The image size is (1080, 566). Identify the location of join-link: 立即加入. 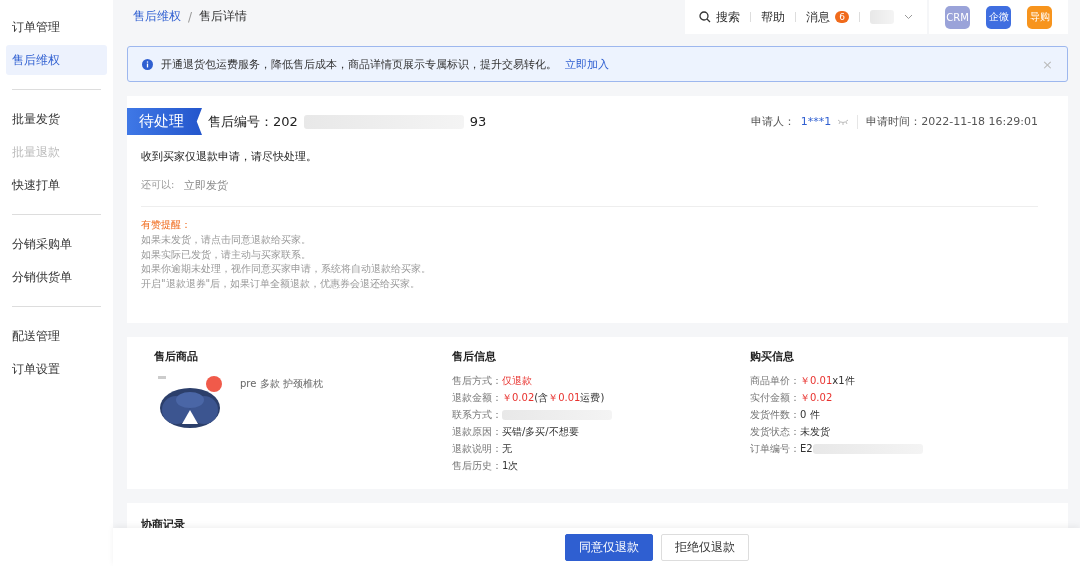
(587, 64).